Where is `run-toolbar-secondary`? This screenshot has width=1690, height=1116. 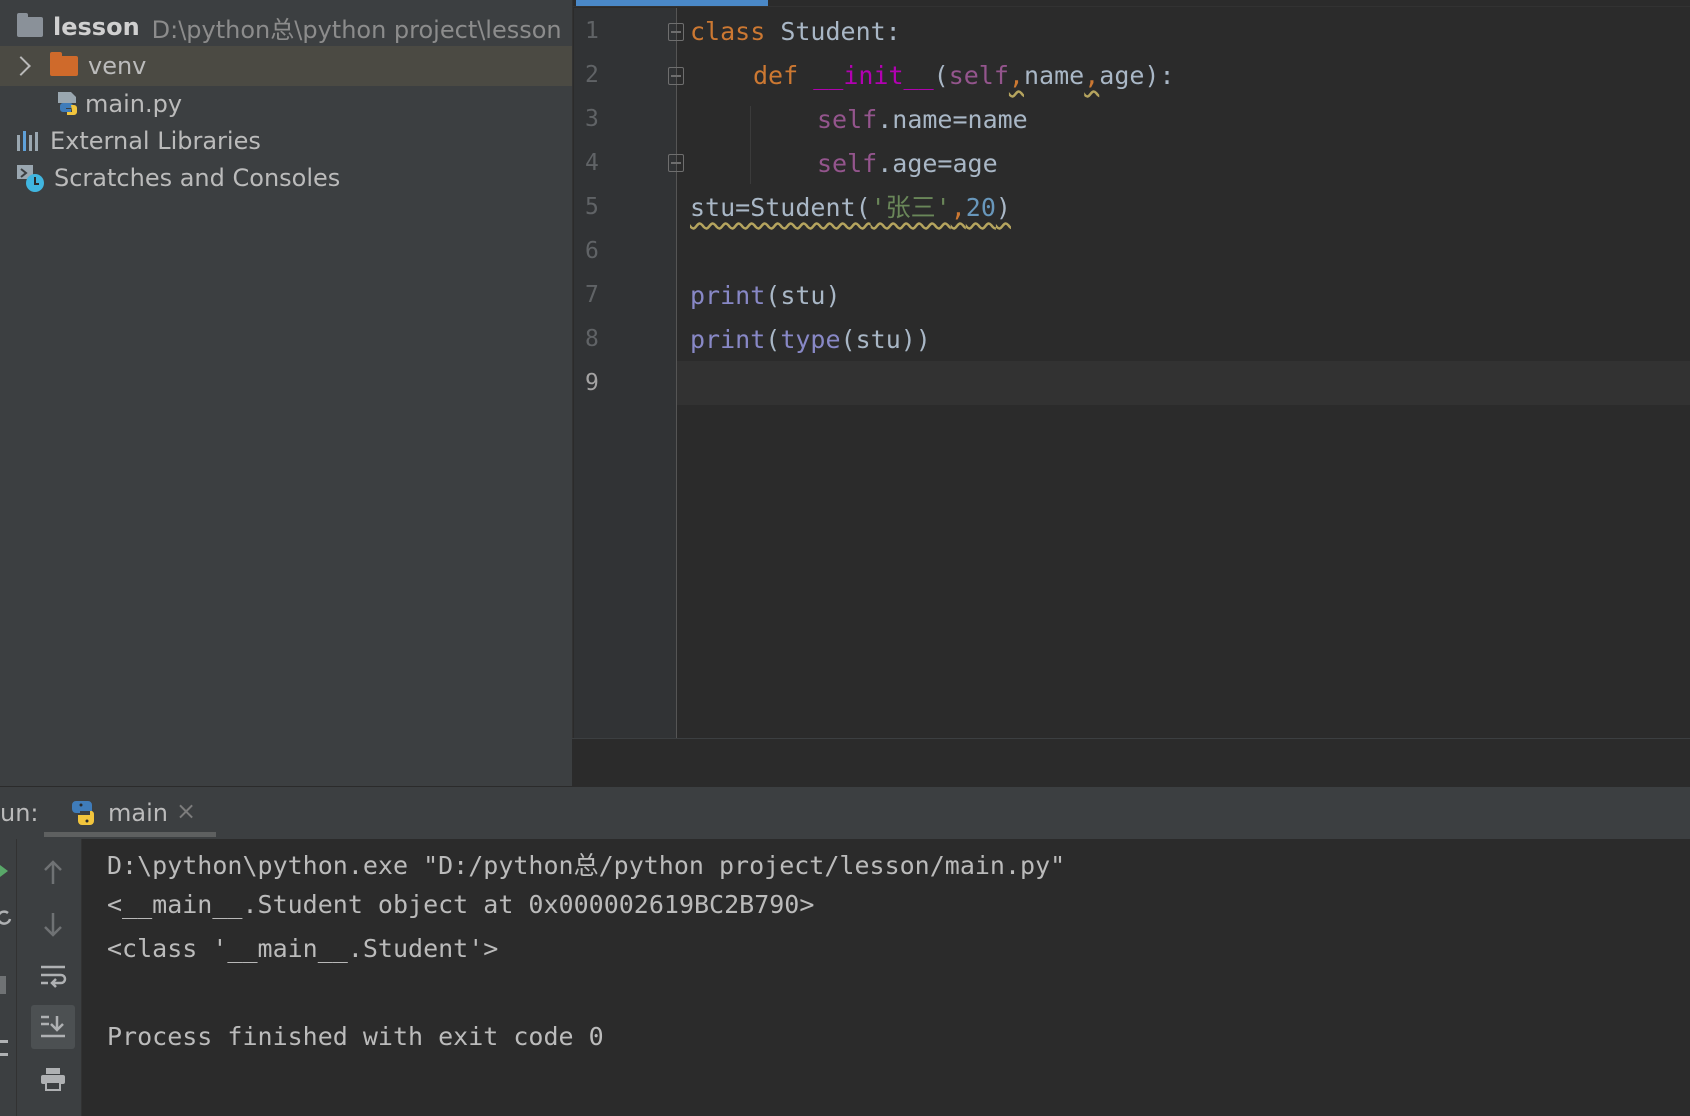 run-toolbar-secondary is located at coordinates (8, 977).